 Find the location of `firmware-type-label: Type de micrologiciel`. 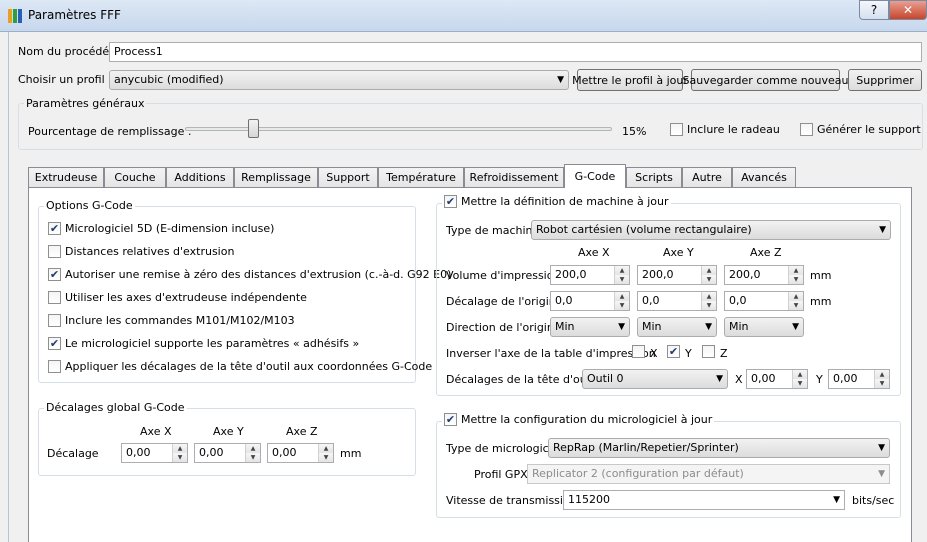

firmware-type-label: Type de micrologiciel is located at coordinates (504, 448).